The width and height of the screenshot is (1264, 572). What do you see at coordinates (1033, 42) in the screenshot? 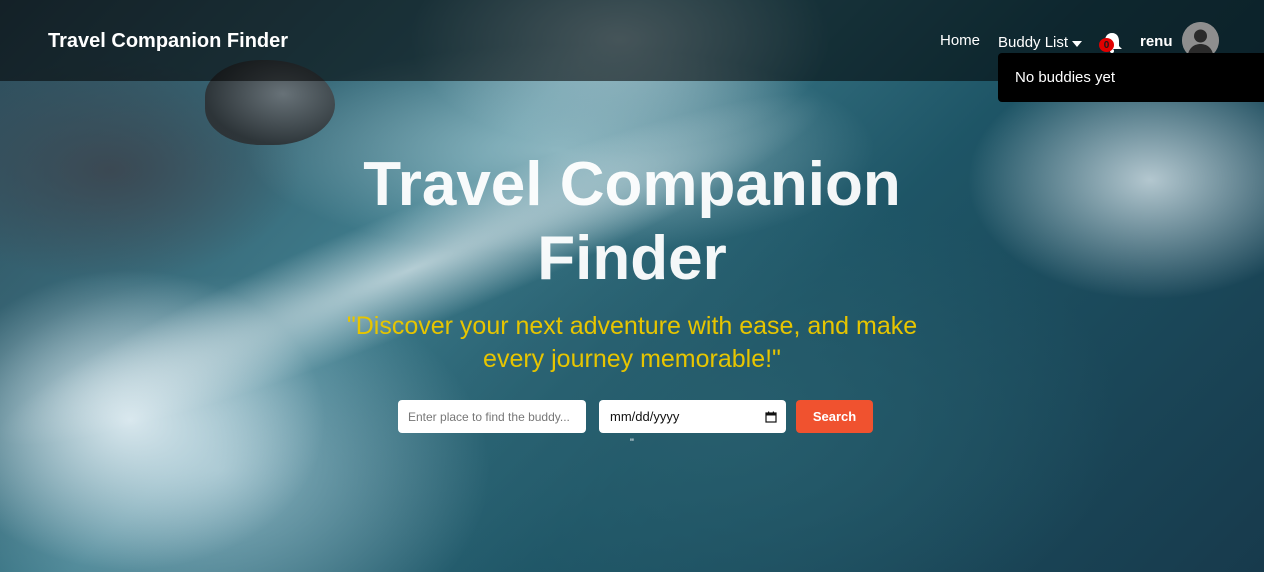
I see `buddy-list-label: Buddy List` at bounding box center [1033, 42].